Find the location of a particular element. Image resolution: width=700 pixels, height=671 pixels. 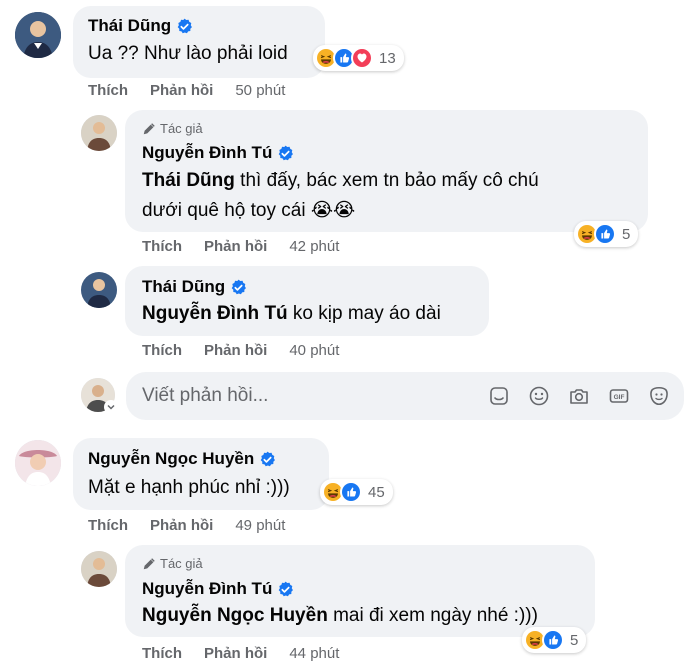

comment-timestamp: 49 phút is located at coordinates (260, 525).